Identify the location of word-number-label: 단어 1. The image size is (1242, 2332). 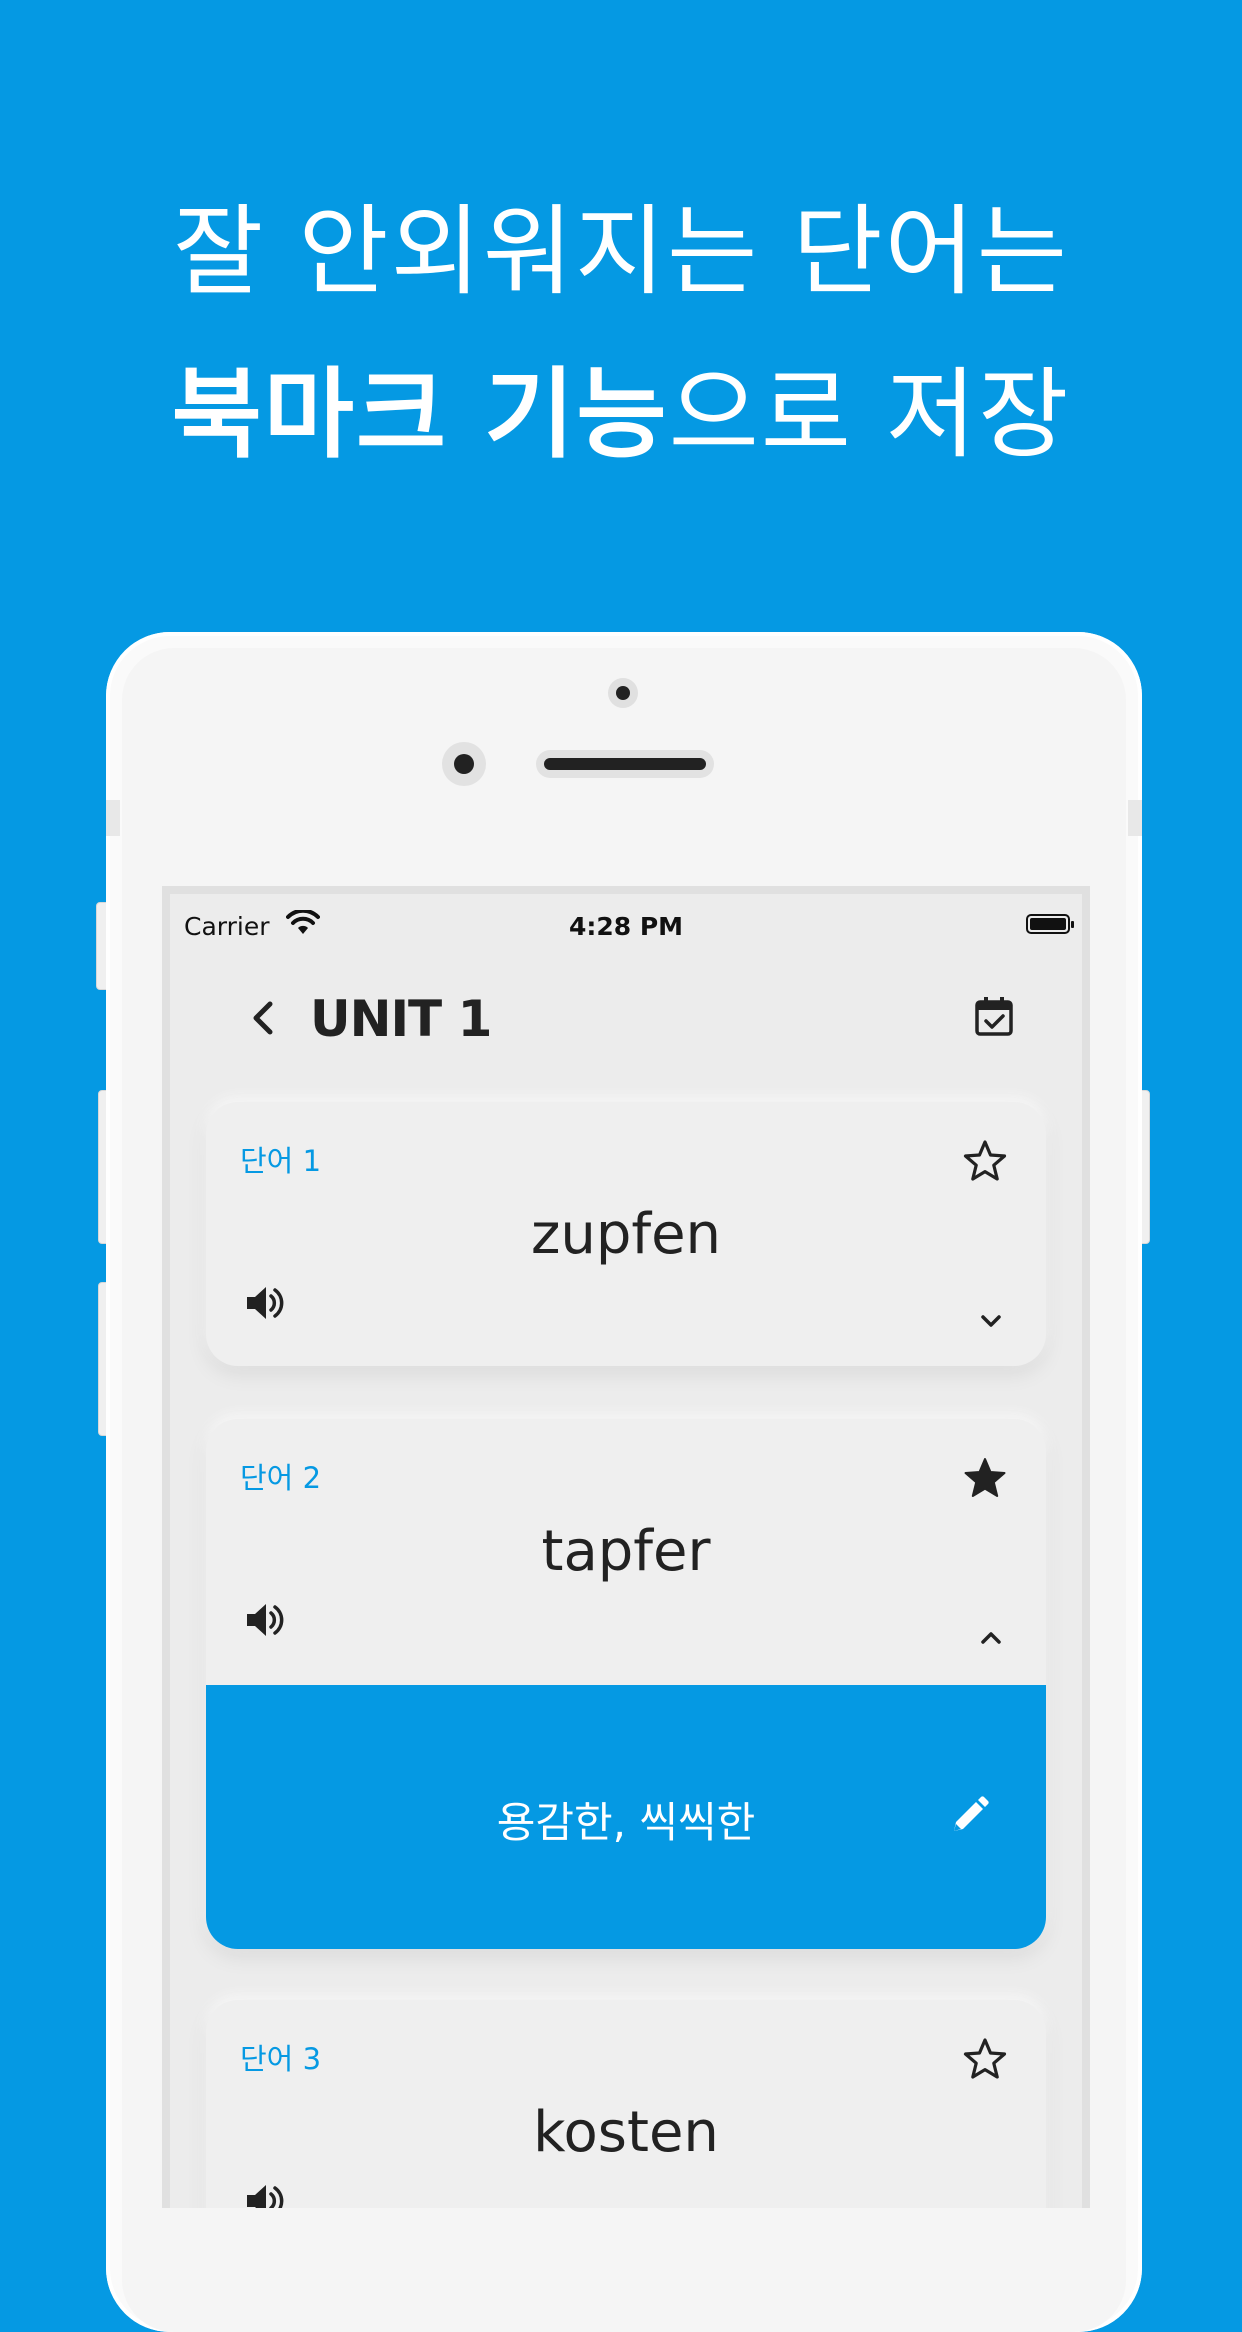
(281, 1161).